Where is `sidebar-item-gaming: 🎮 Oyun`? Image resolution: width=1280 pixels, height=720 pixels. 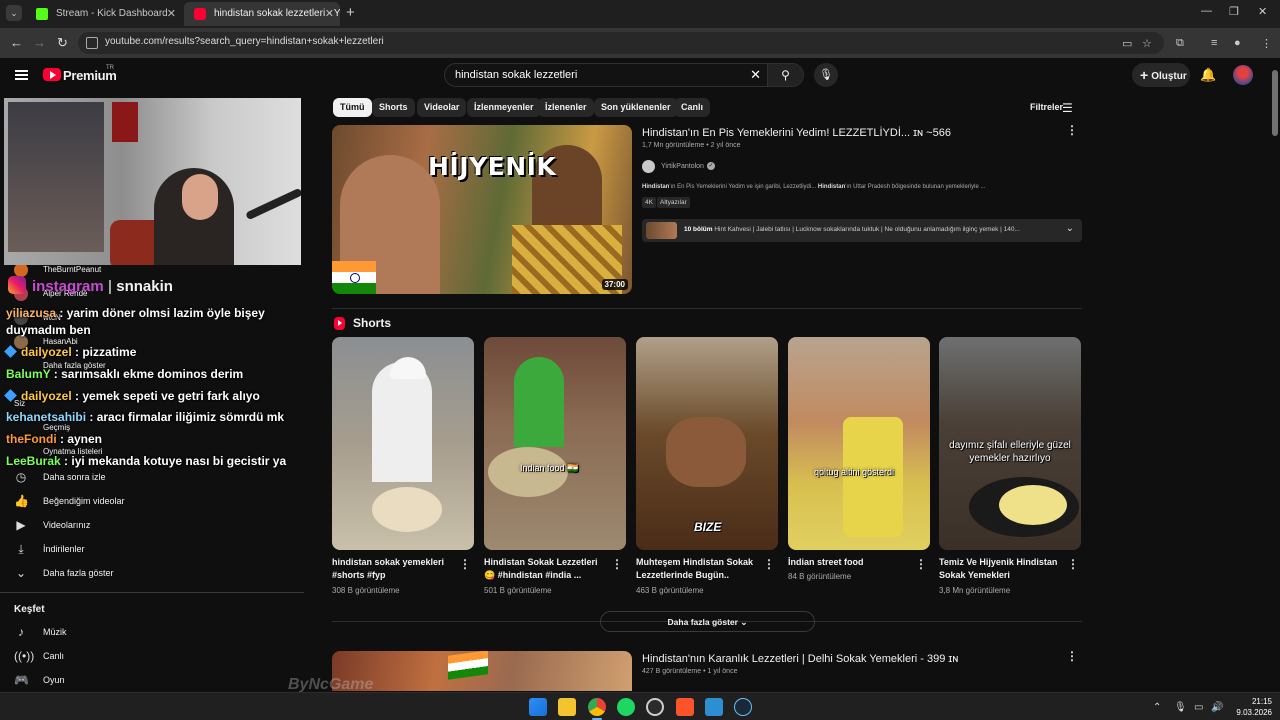 sidebar-item-gaming: 🎮 Oyun is located at coordinates (159, 680).